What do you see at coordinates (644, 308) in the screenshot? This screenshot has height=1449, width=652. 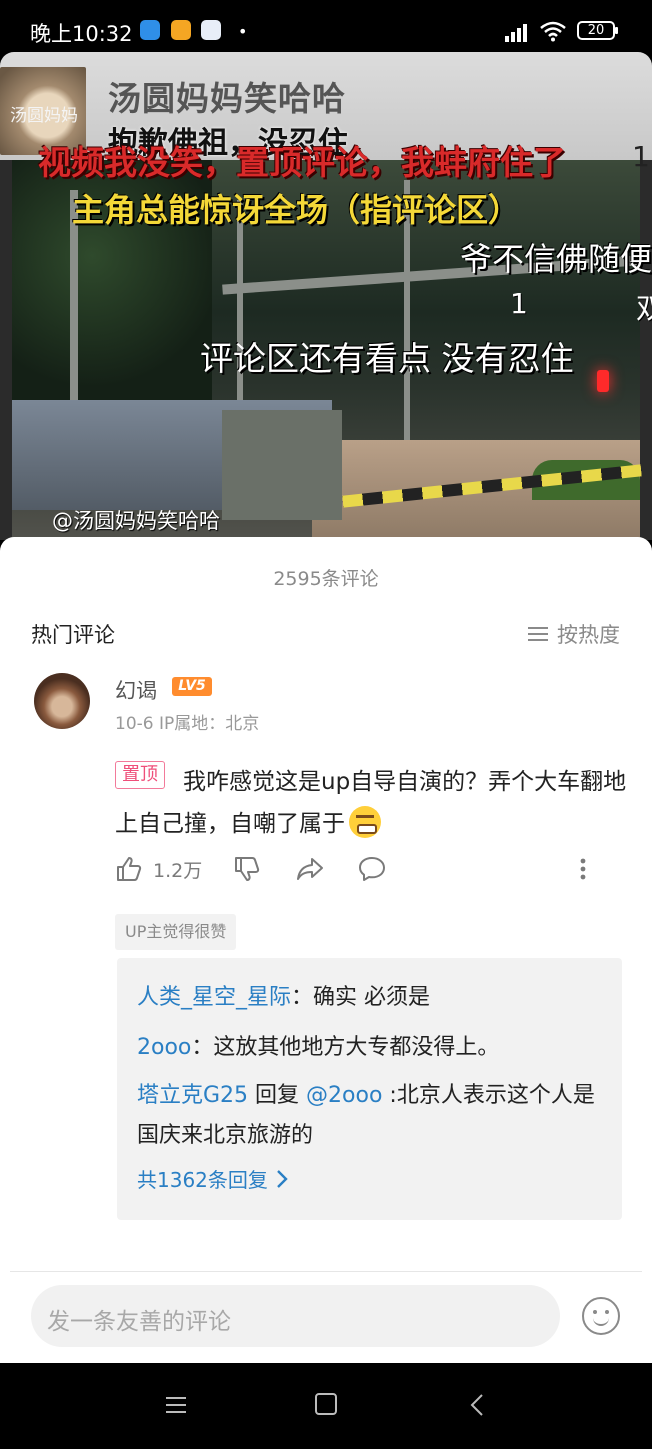 I see `overlay-danmaku: 双` at bounding box center [644, 308].